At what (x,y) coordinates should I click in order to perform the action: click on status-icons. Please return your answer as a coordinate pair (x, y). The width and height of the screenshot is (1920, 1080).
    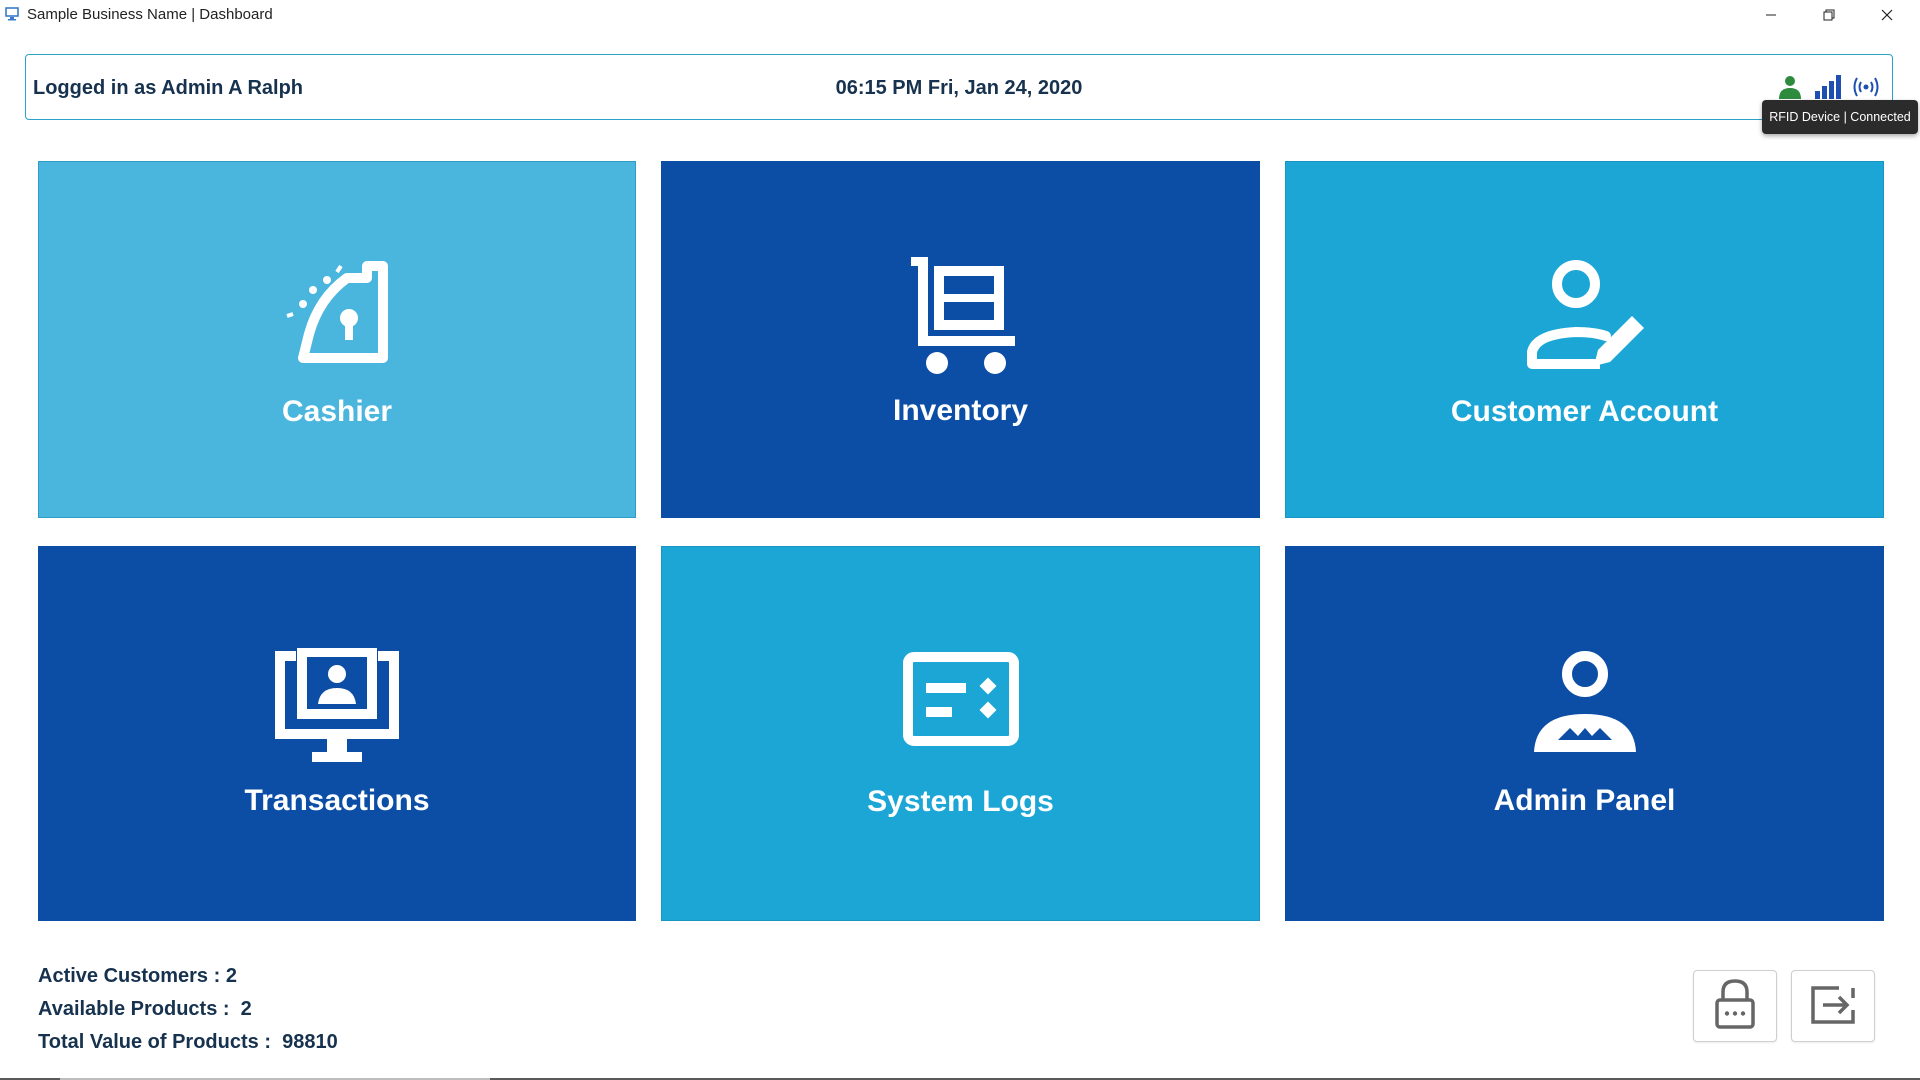
    Looking at the image, I should click on (1828, 87).